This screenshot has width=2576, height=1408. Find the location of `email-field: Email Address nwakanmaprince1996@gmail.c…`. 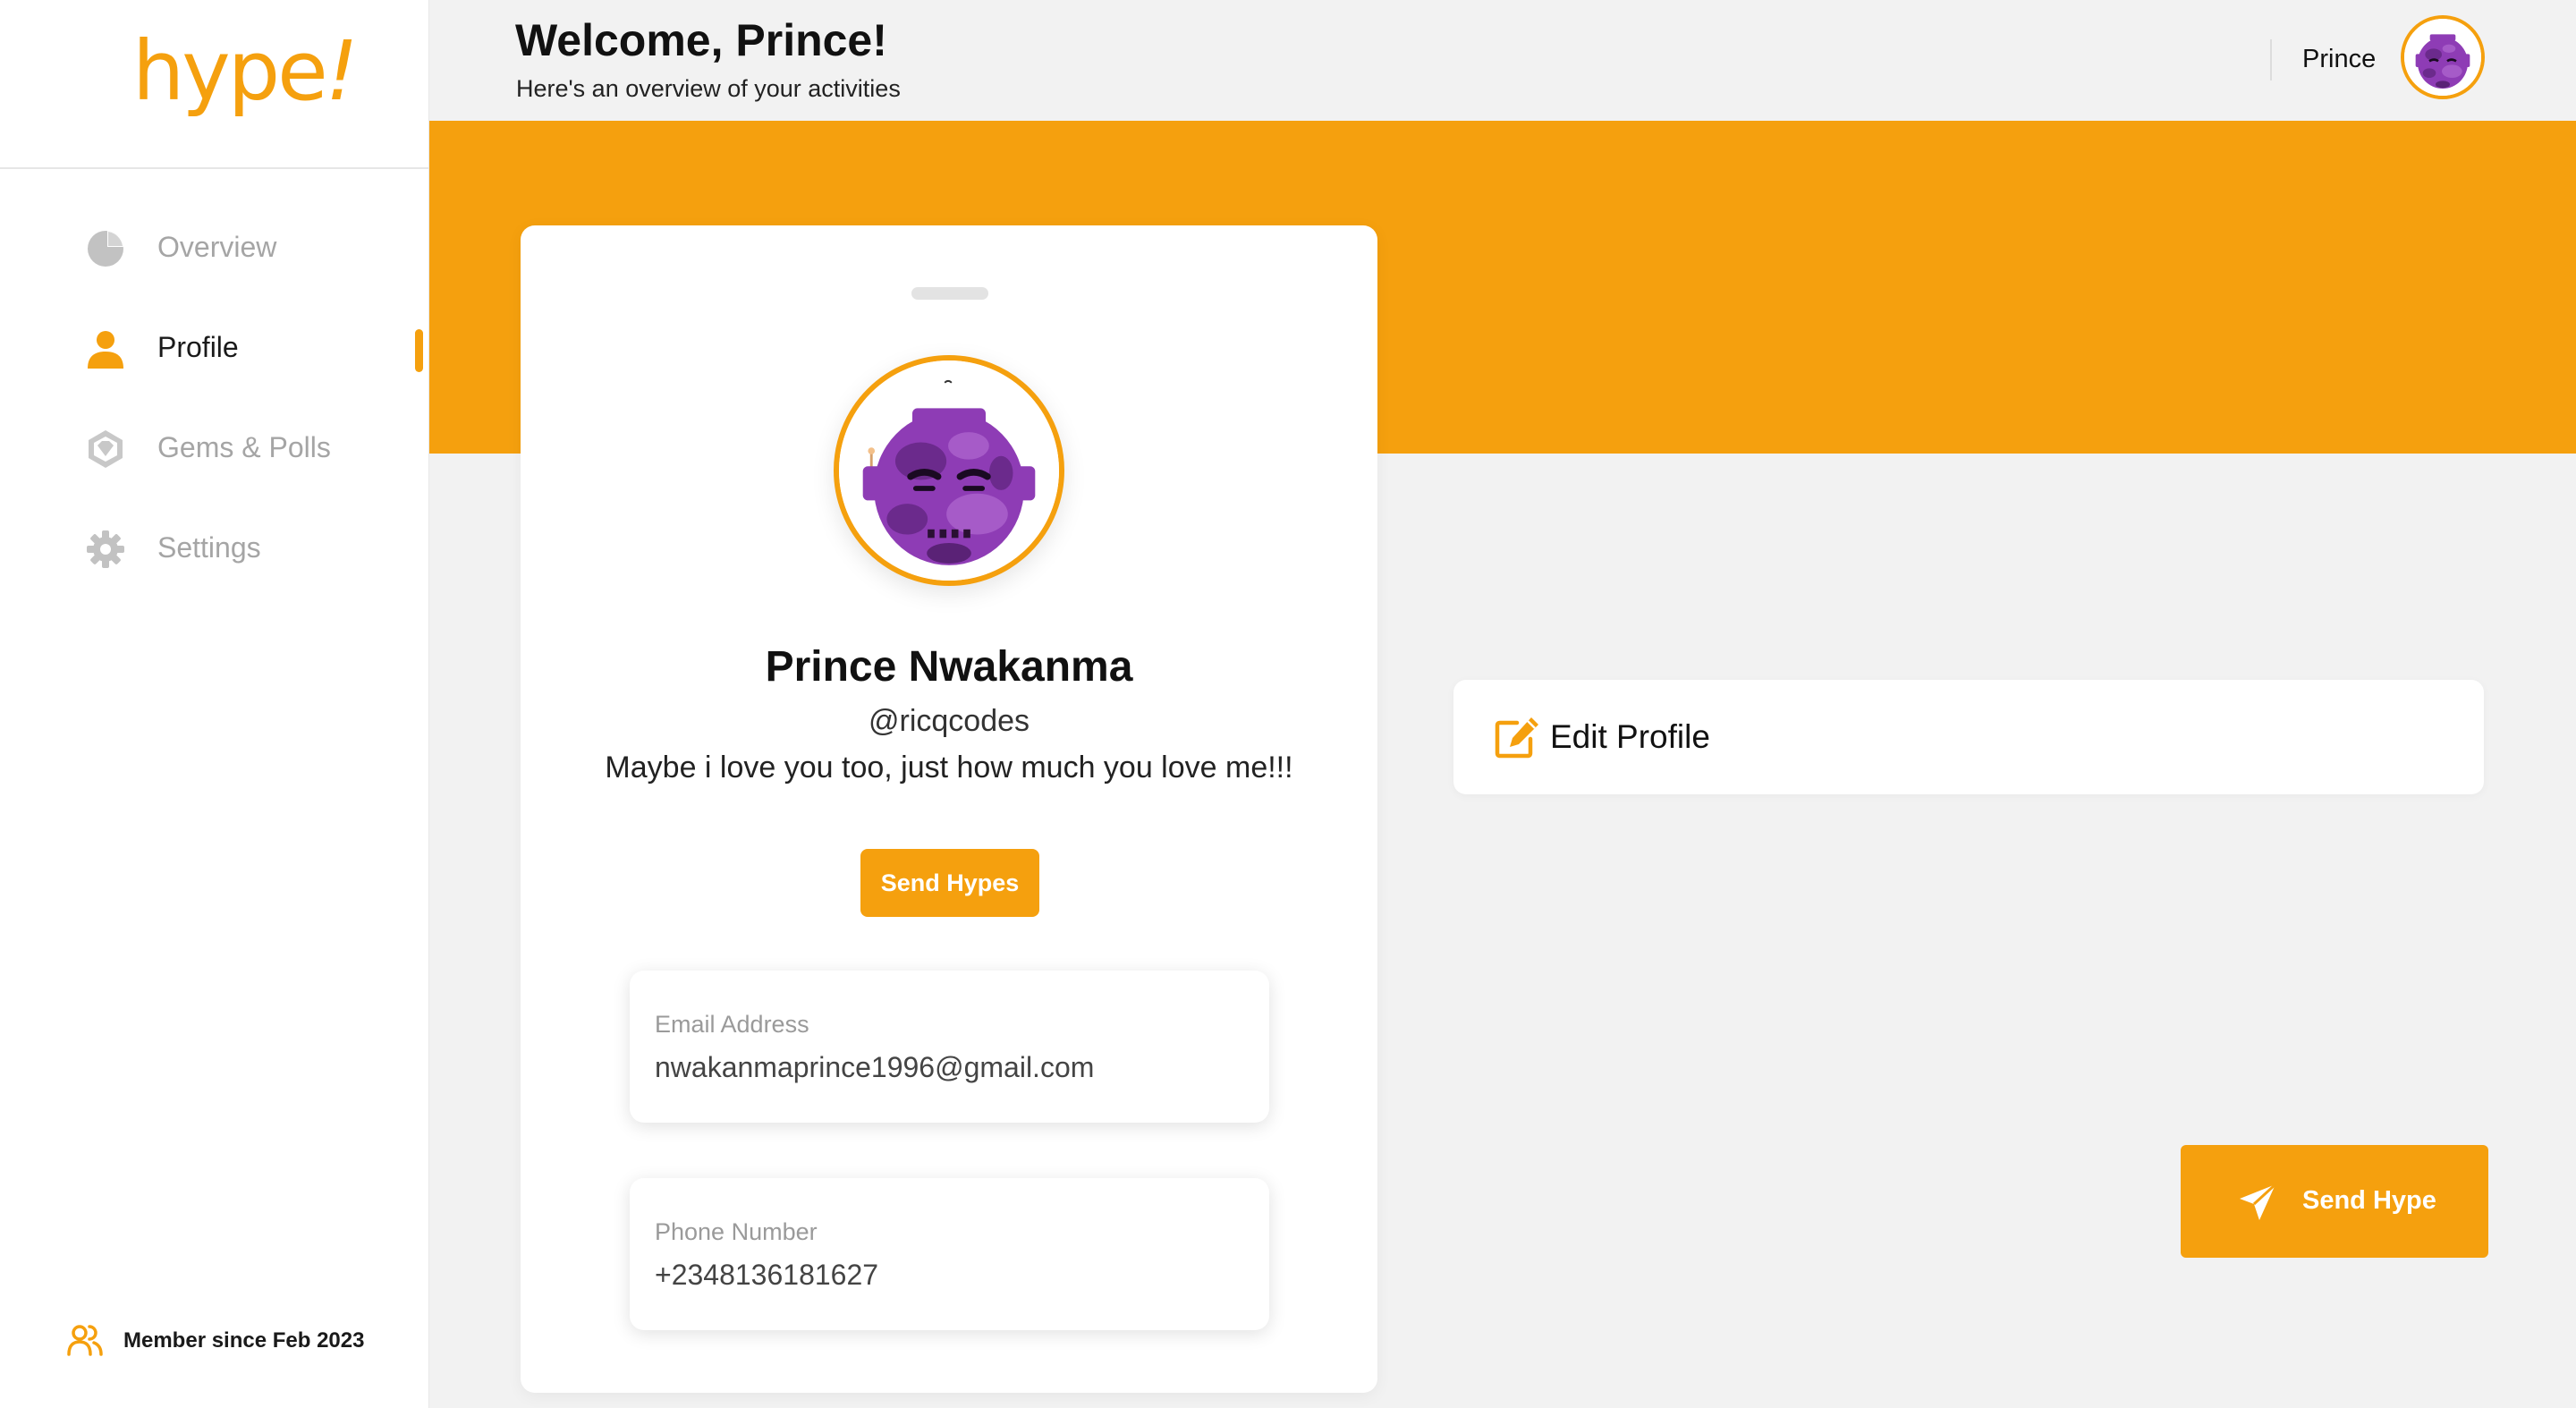

email-field: Email Address nwakanmaprince1996@gmail.c… is located at coordinates (949, 1047).